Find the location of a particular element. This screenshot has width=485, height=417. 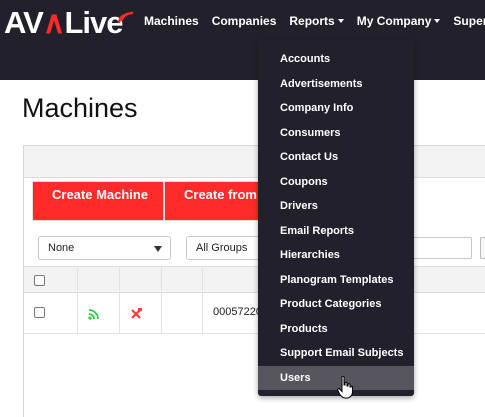

brand-logo: AV∧Live is located at coordinates (69, 23).